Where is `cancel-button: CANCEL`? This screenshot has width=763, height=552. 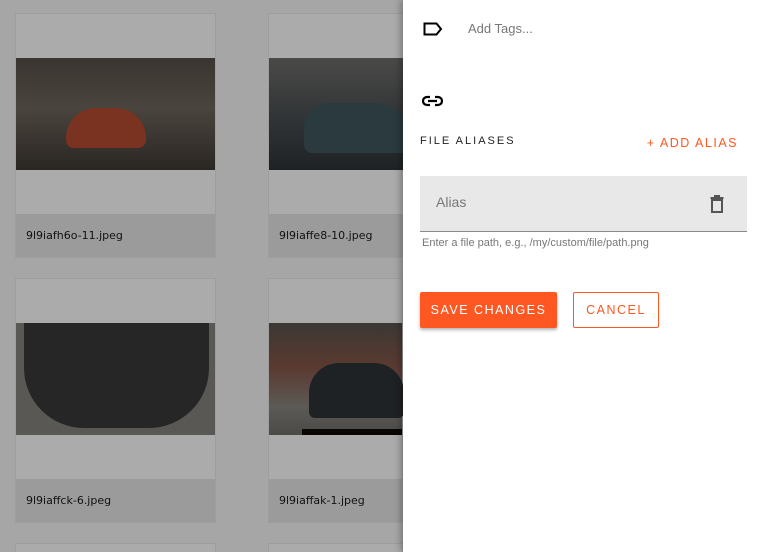 cancel-button: CANCEL is located at coordinates (616, 310).